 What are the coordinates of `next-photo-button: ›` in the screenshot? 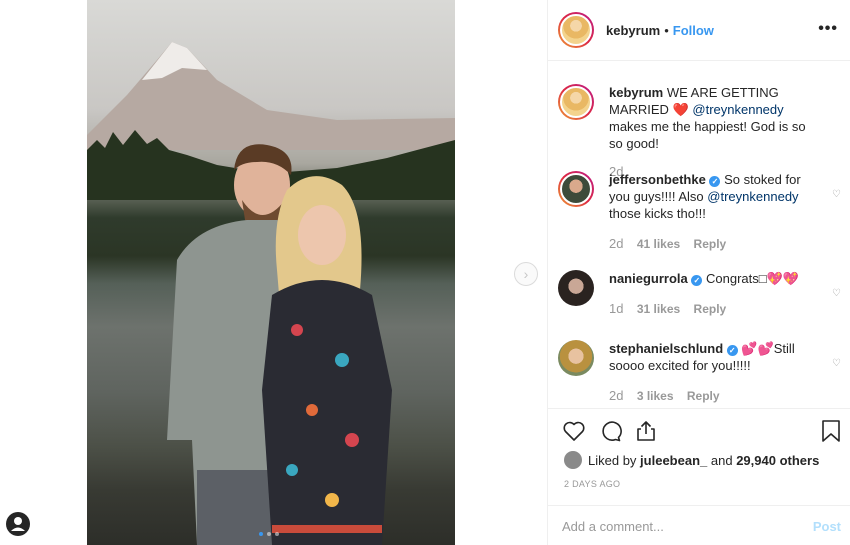 It's located at (526, 274).